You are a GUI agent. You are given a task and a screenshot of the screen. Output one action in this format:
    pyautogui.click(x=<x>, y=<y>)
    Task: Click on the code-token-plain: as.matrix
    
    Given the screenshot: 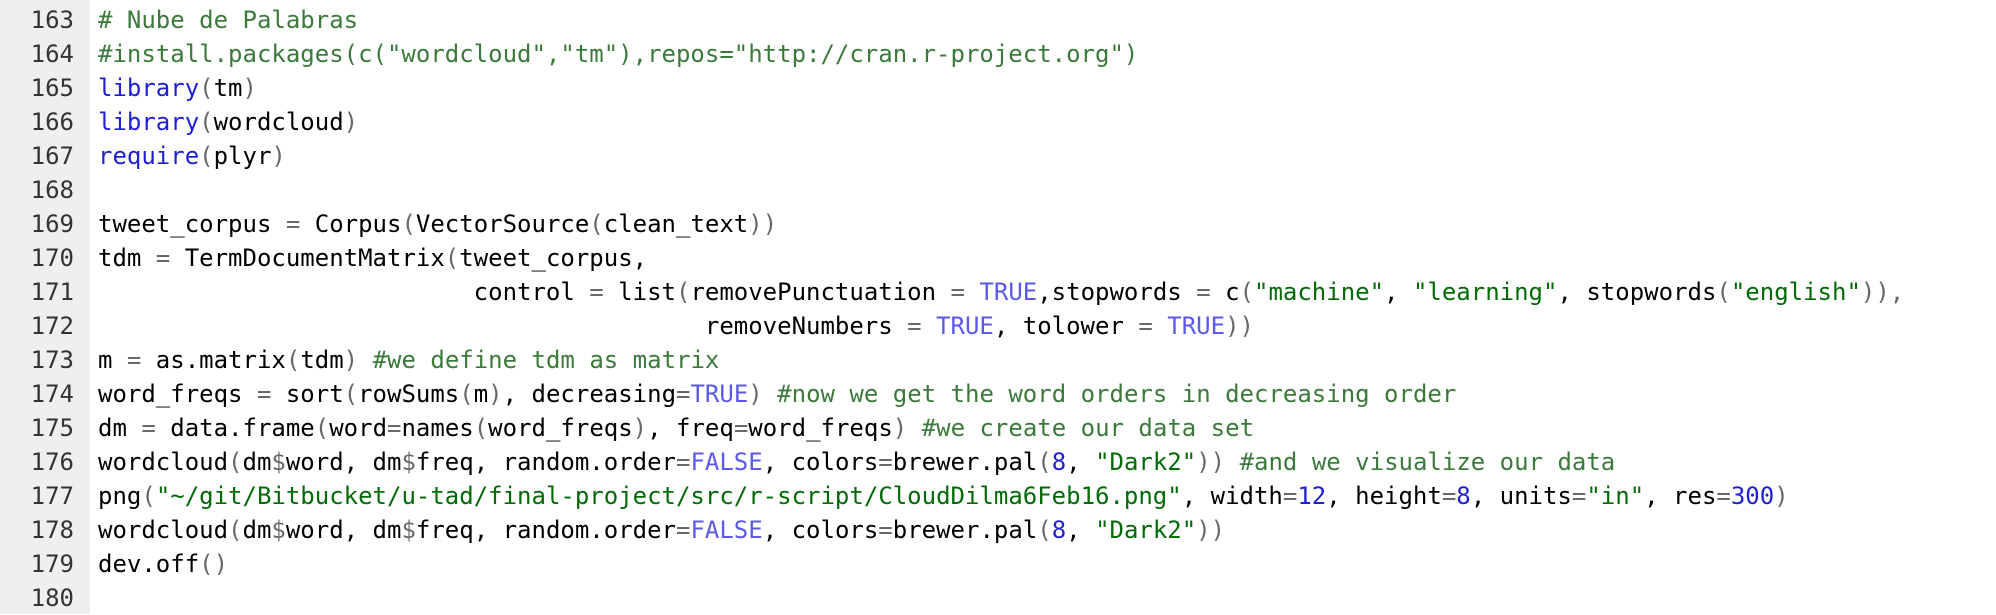 What is the action you would take?
    pyautogui.click(x=213, y=360)
    